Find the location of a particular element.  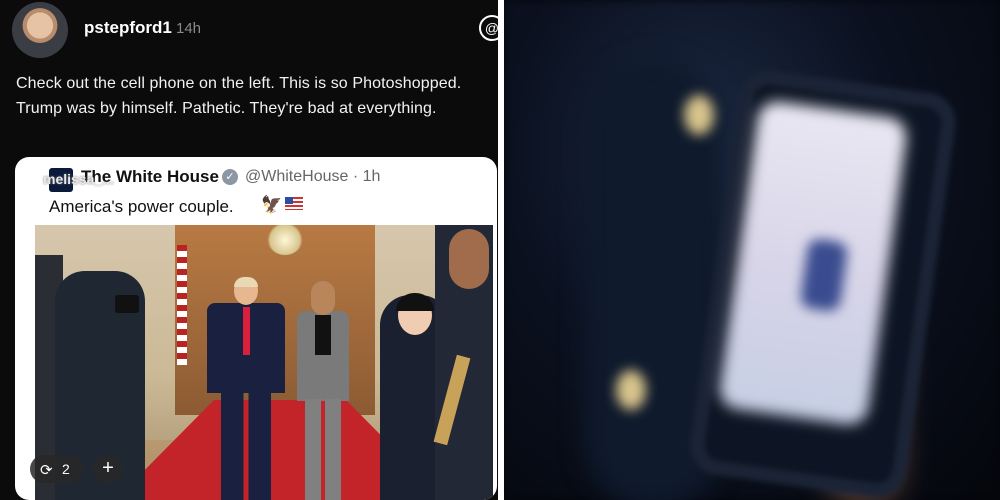

blurred-button-top is located at coordinates (699, 115).